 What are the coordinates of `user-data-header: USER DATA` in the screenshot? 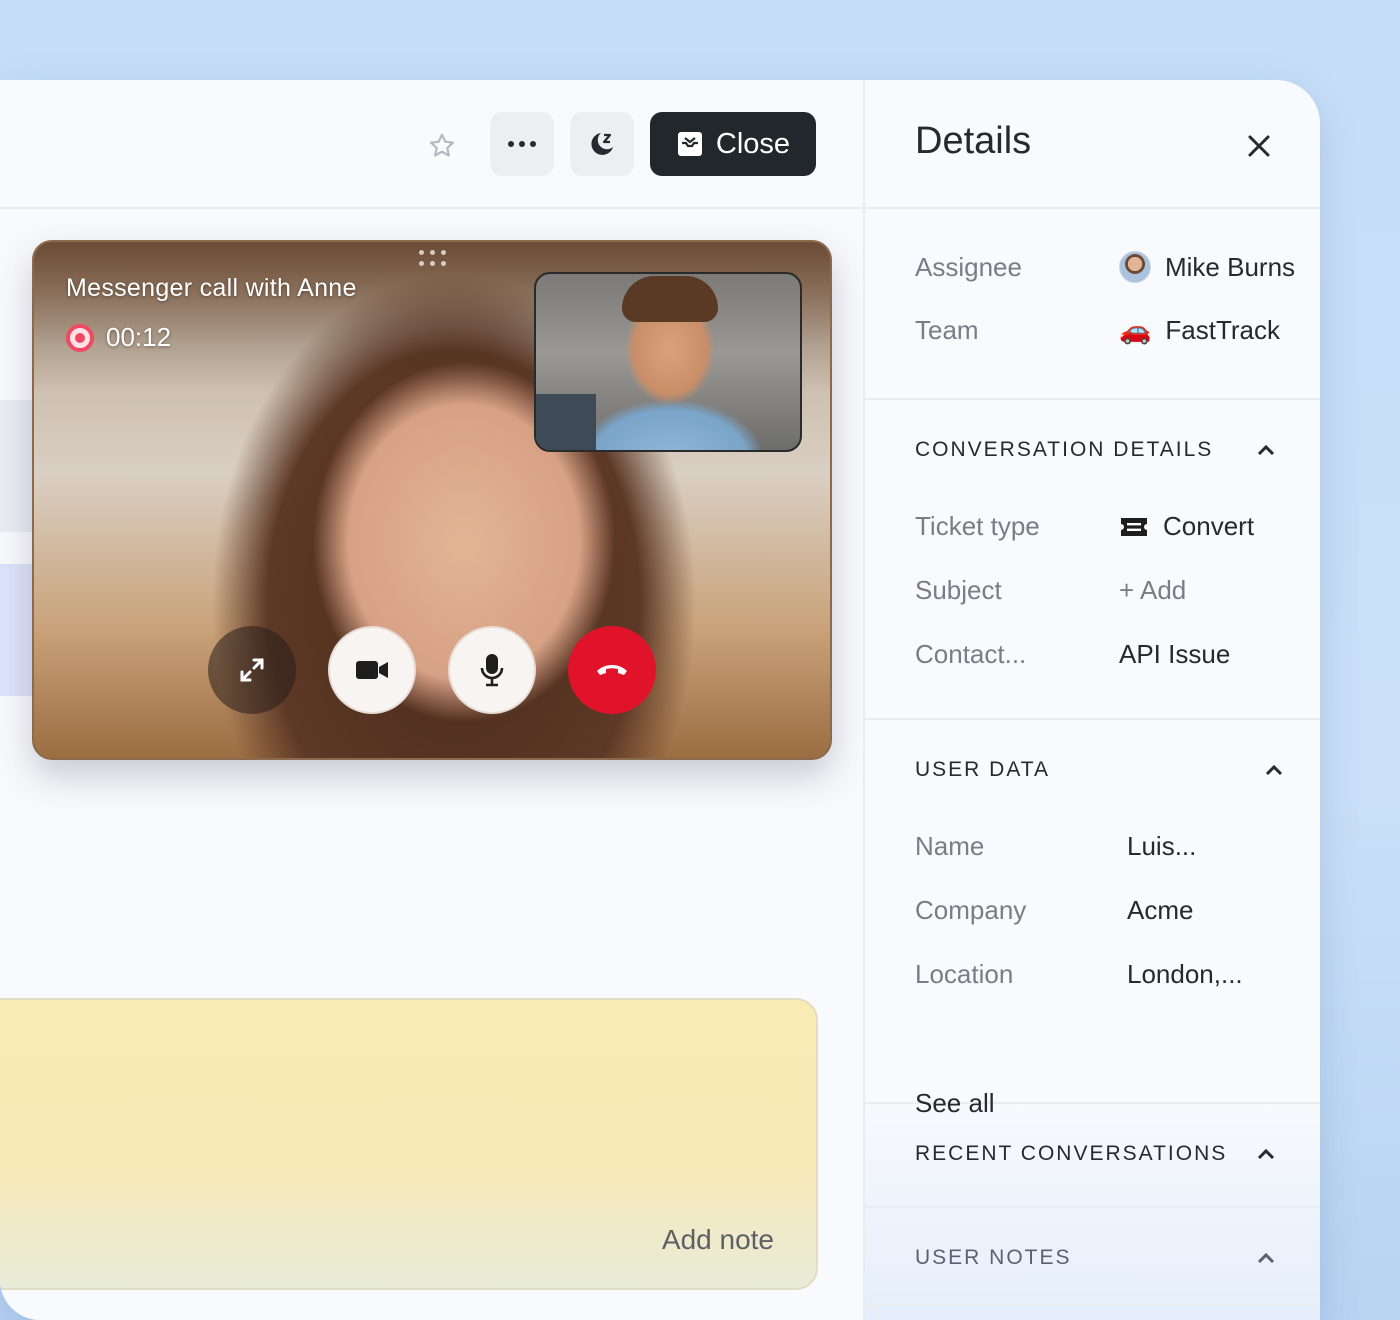 It's located at (1099, 770).